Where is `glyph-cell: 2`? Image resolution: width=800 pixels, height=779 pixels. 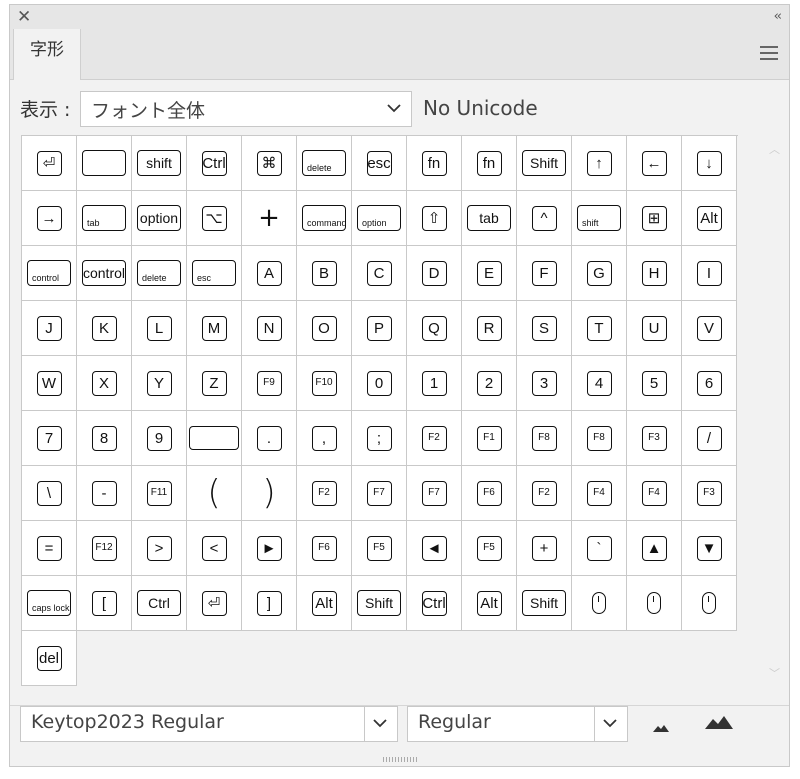
glyph-cell: 2 is located at coordinates (489, 383).